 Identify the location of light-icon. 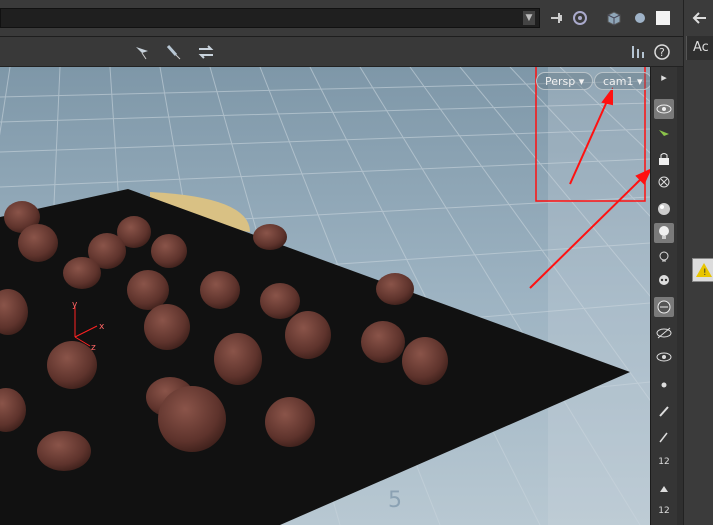
(664, 233).